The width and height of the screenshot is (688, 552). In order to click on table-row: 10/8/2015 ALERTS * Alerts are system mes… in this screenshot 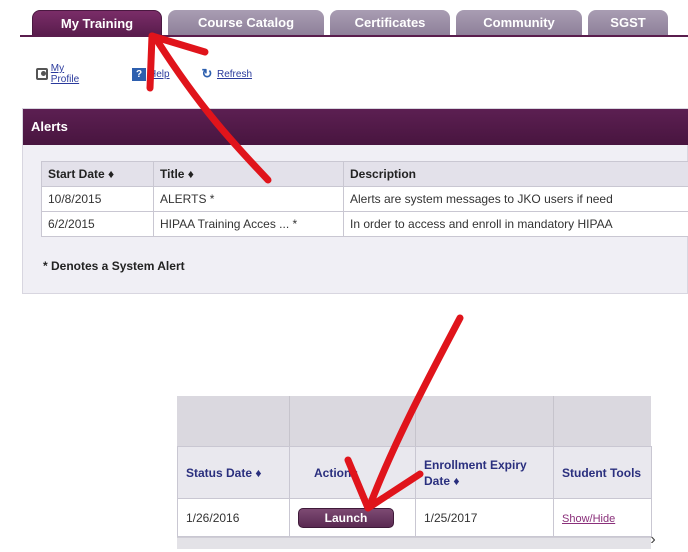, I will do `click(364, 199)`.